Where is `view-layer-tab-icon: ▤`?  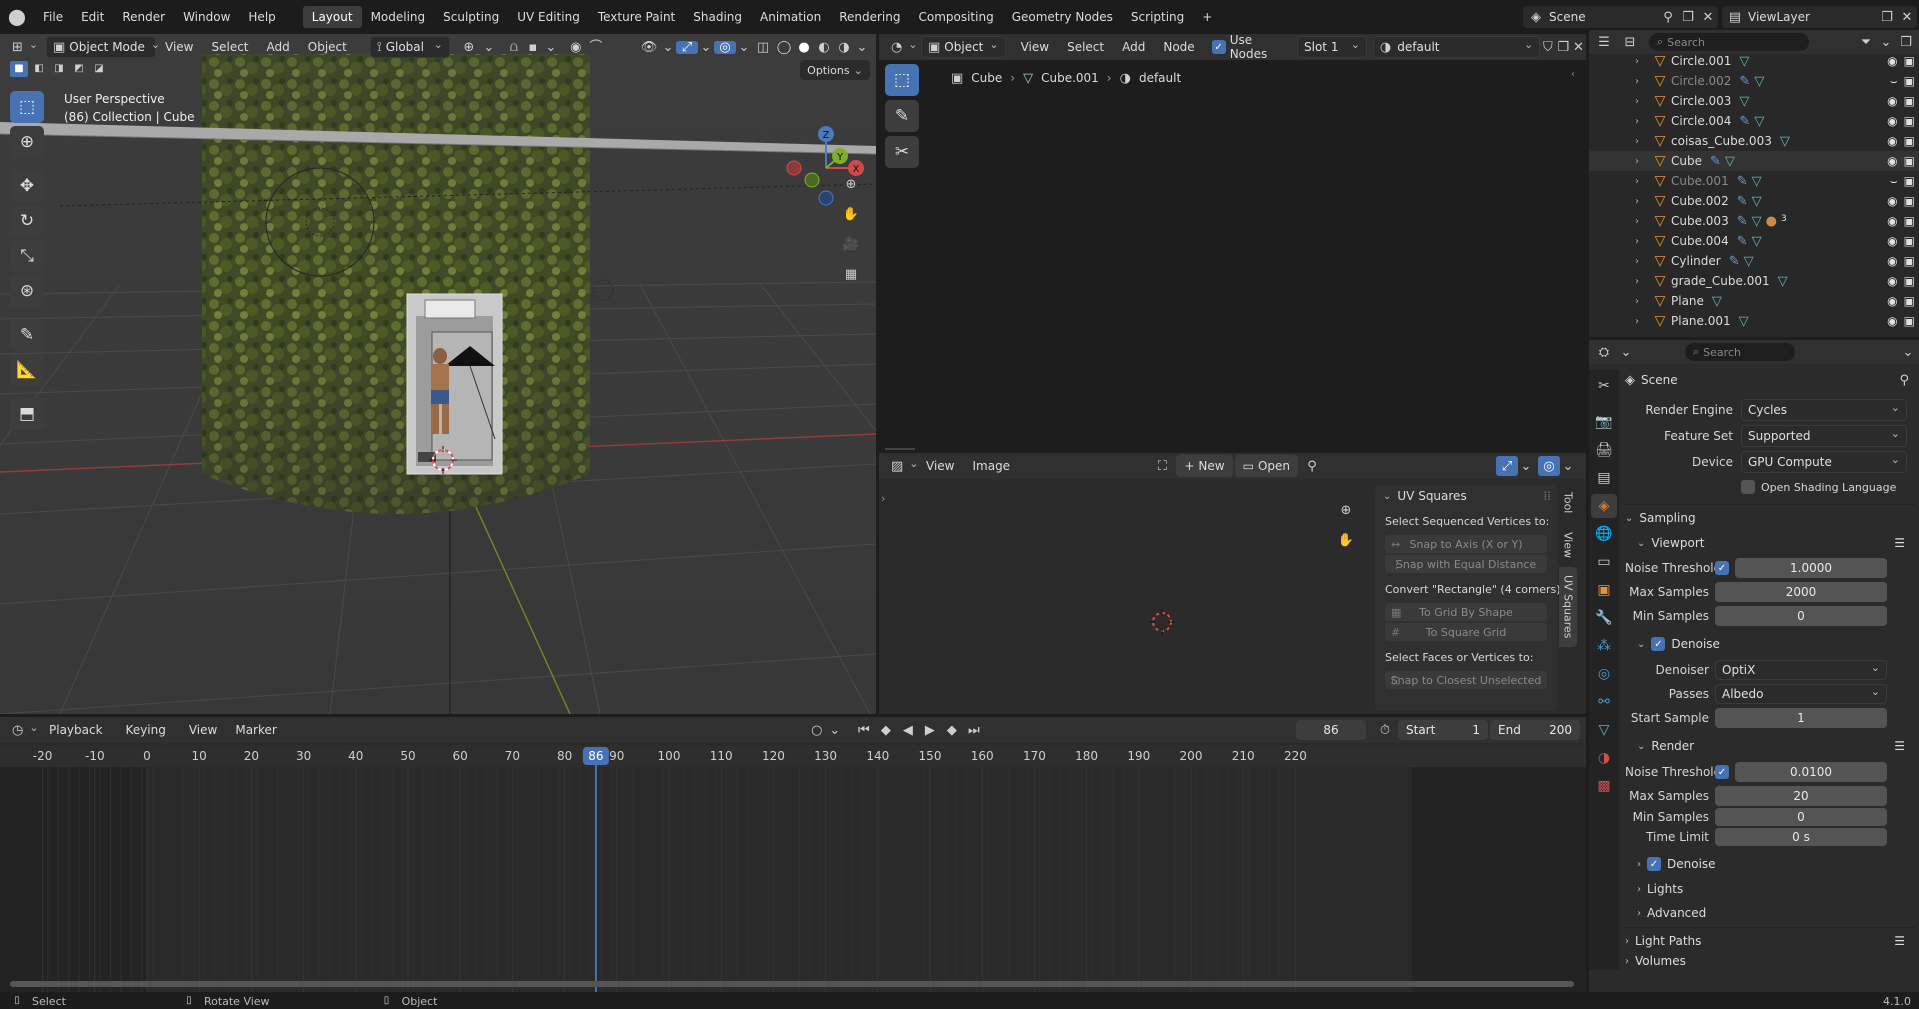 view-layer-tab-icon: ▤ is located at coordinates (1604, 478).